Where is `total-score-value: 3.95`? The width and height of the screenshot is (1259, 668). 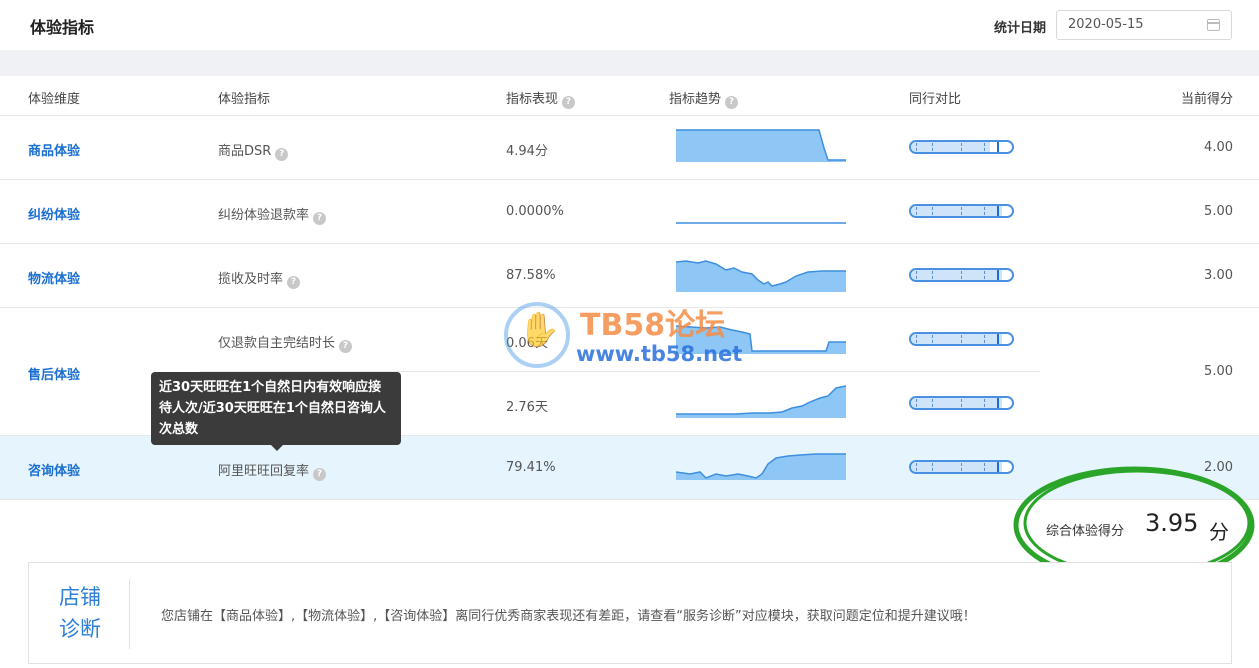 total-score-value: 3.95 is located at coordinates (1172, 523).